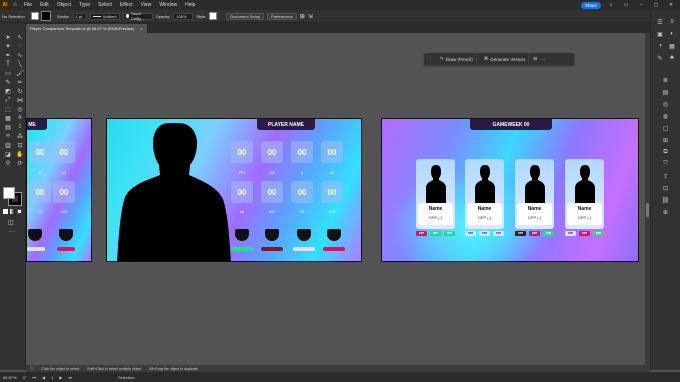  I want to click on rectangle-tool-icon: ▭, so click(8, 73).